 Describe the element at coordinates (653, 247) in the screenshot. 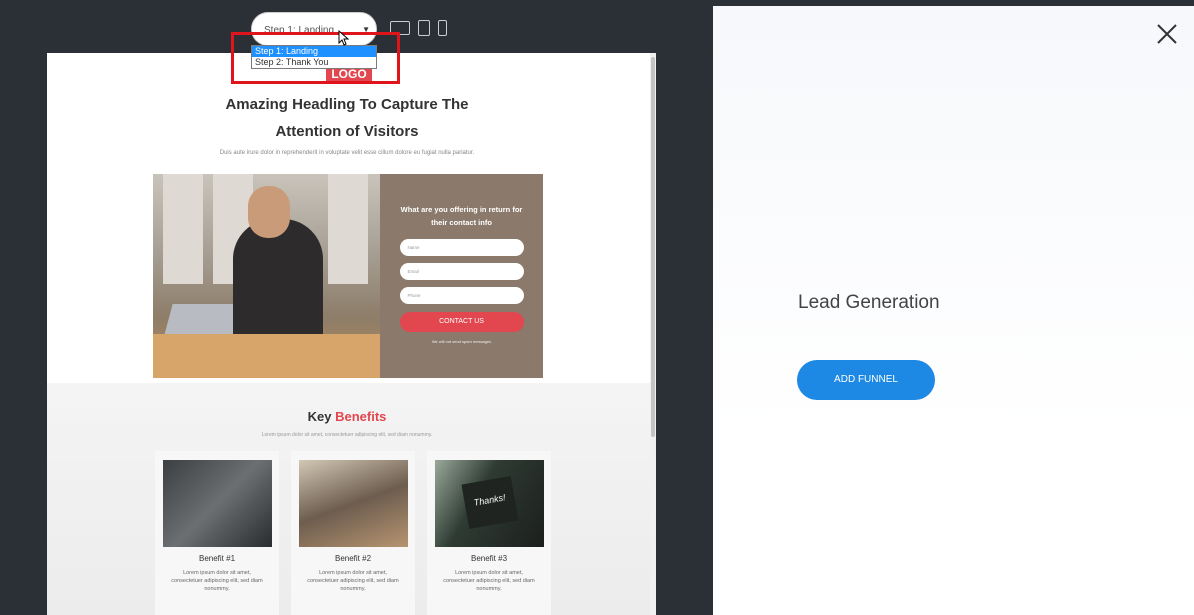

I see `scrollbar-thumb` at that location.